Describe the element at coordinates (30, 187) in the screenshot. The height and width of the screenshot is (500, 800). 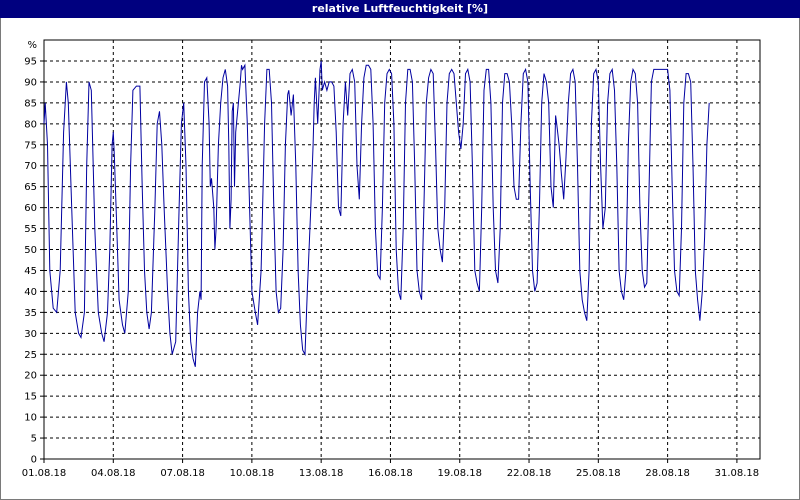
I see `y-tick-label: 65` at that location.